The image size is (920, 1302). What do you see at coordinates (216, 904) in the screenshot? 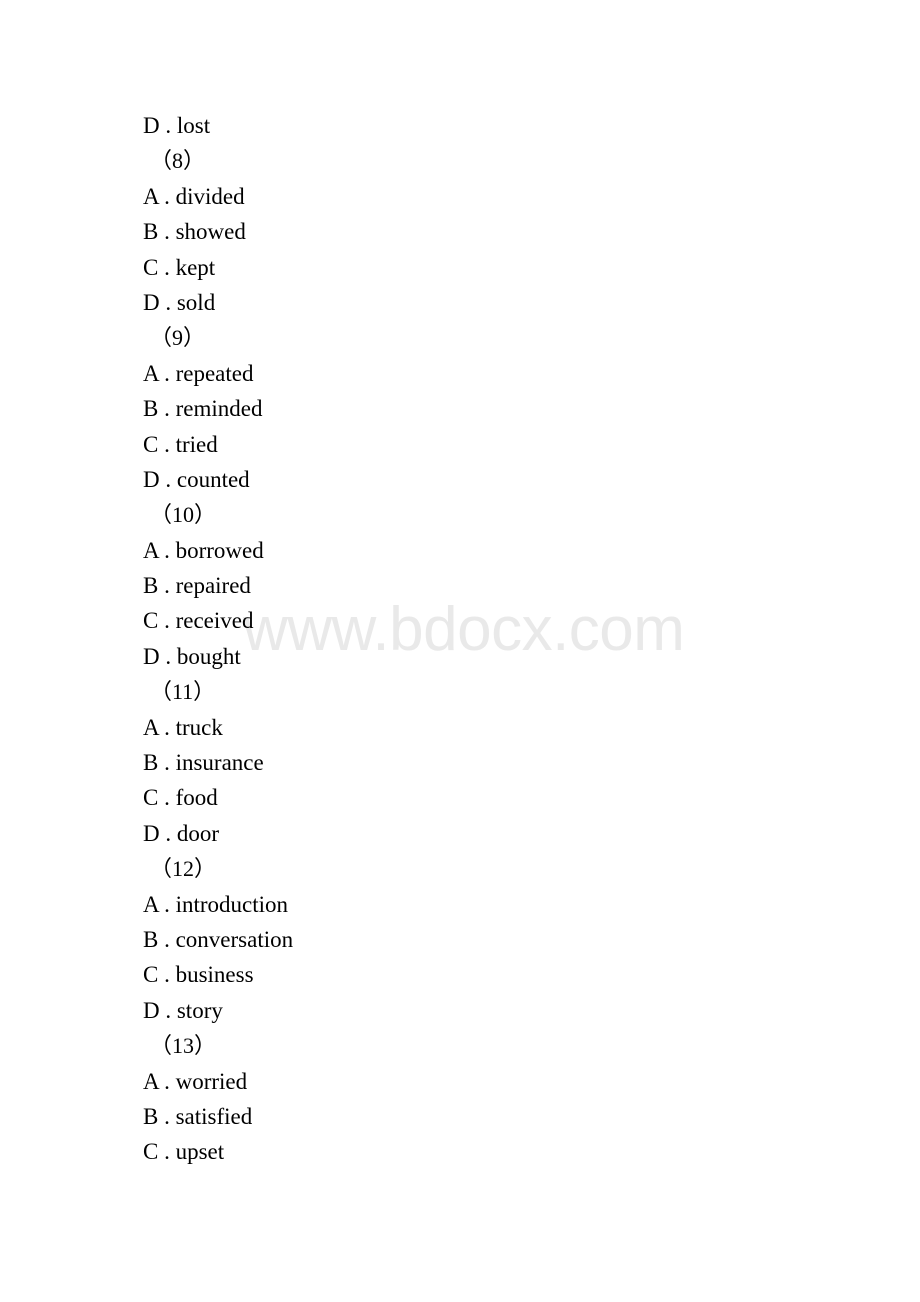
I see `answer-option: A . introduction` at bounding box center [216, 904].